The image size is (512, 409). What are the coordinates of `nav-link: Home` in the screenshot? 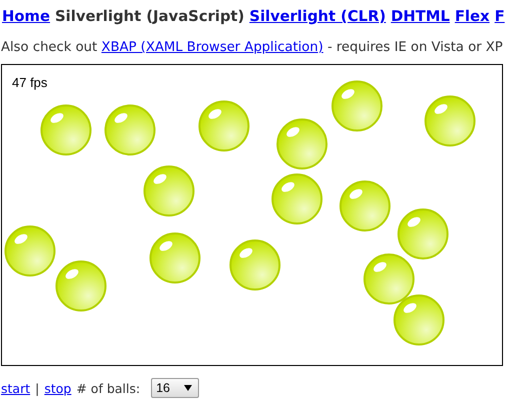 It's located at (26, 19).